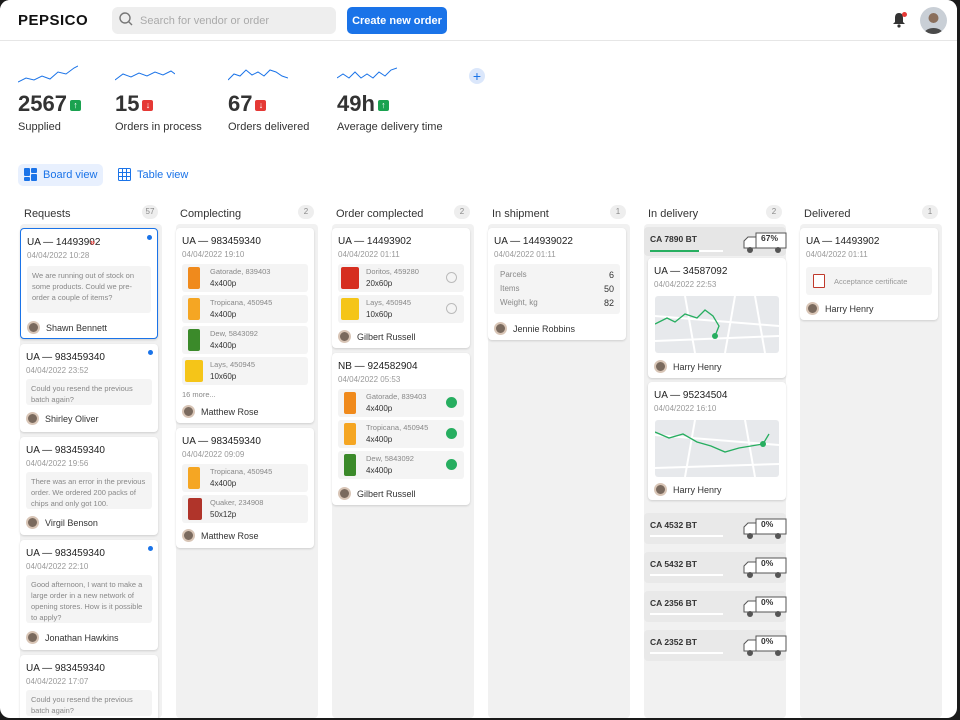 Image resolution: width=960 pixels, height=720 pixels. What do you see at coordinates (148, 105) in the screenshot?
I see `trend-down-icon: ↓` at bounding box center [148, 105].